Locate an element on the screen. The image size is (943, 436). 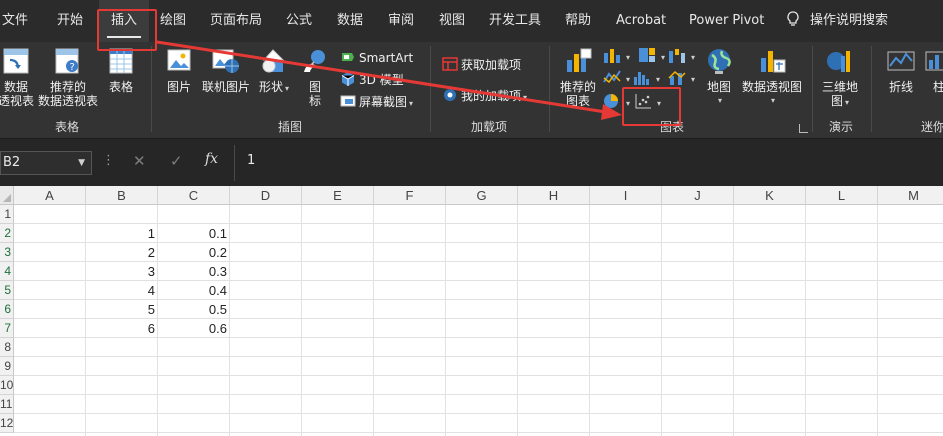
annotation-arrow is located at coordinates (389, 80).